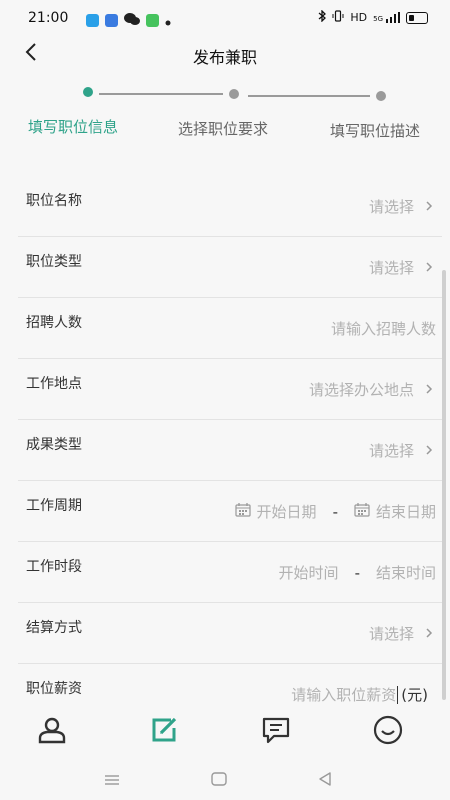  What do you see at coordinates (223, 128) in the screenshot?
I see `step-label-2: 选择职位要求` at bounding box center [223, 128].